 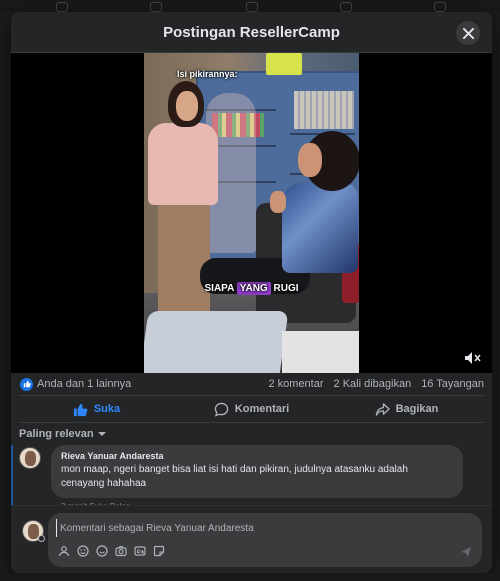 I want to click on video-caption: SIAPA YANG RUGI, so click(x=251, y=288).